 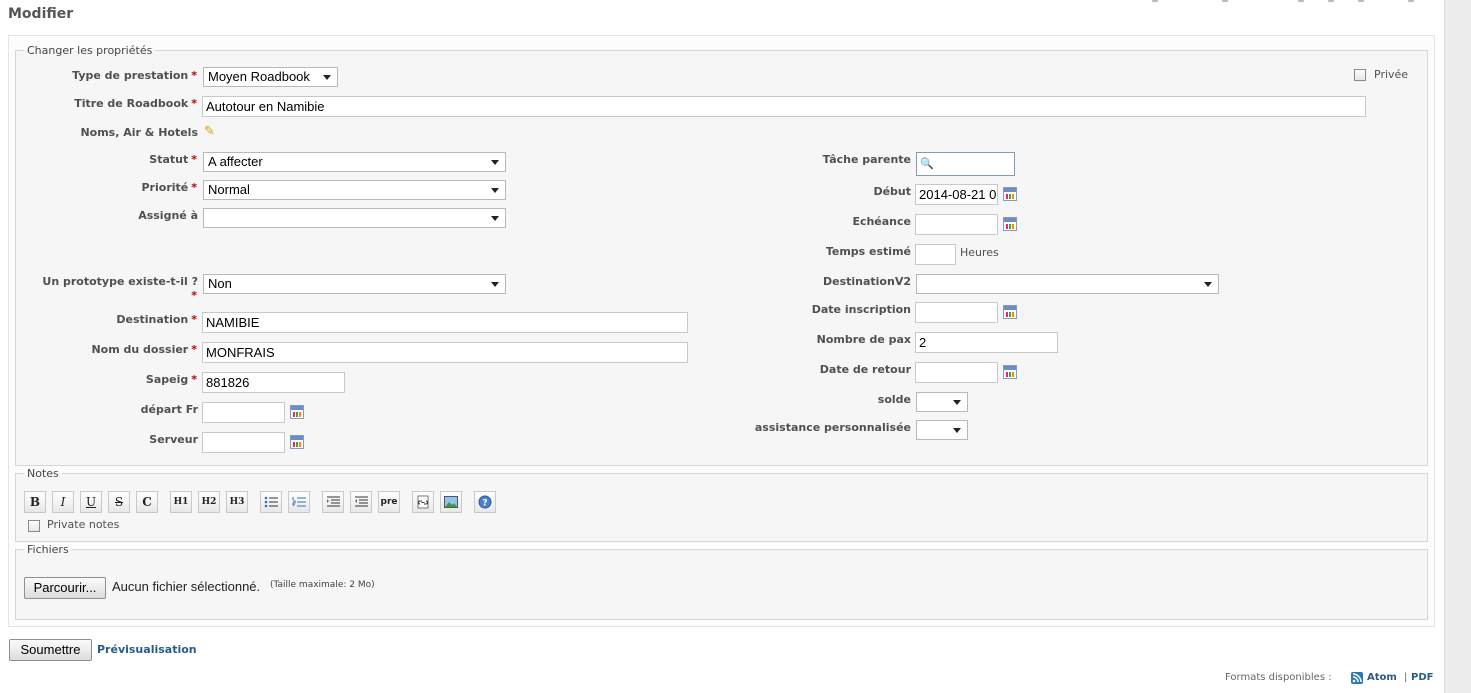 What do you see at coordinates (354, 162) in the screenshot?
I see `statut-select: A affecter` at bounding box center [354, 162].